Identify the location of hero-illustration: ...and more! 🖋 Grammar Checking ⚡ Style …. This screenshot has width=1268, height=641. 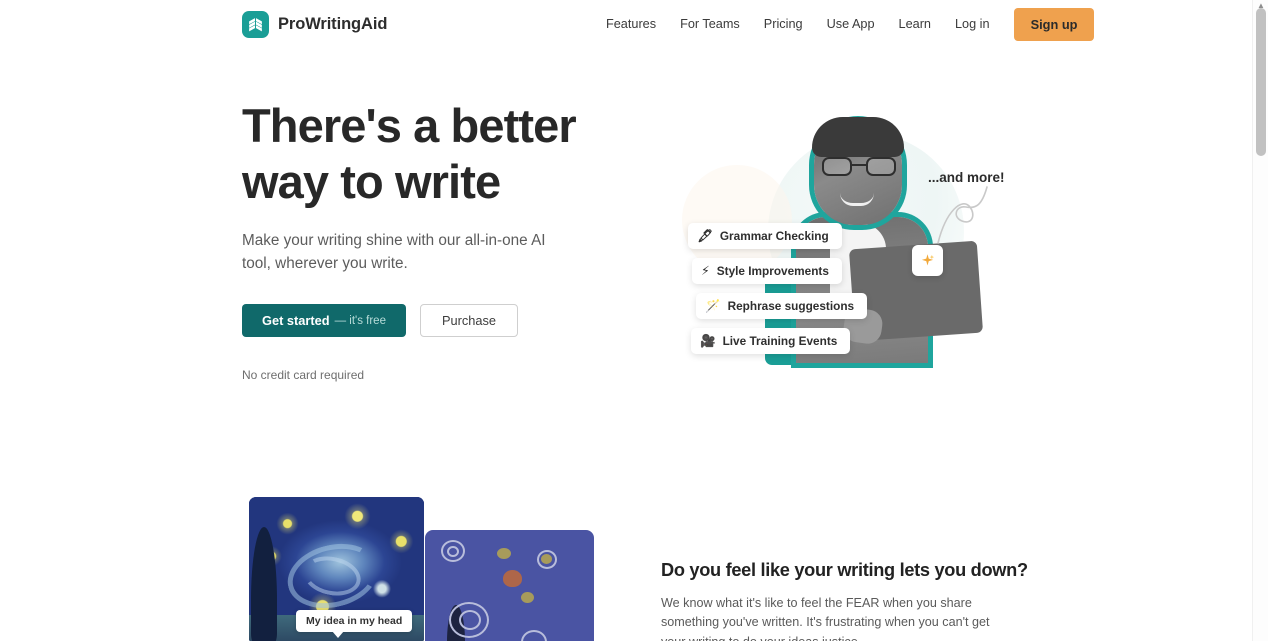
(835, 242).